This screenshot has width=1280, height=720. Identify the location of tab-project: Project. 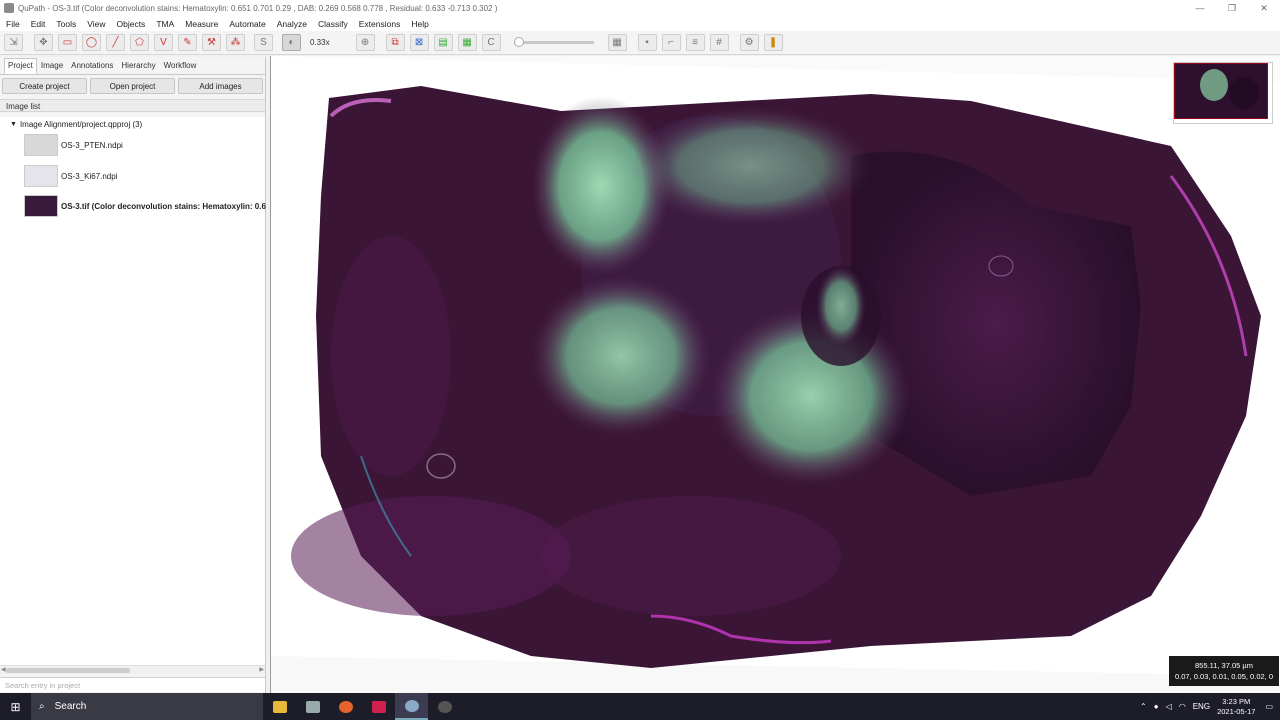
(20, 66).